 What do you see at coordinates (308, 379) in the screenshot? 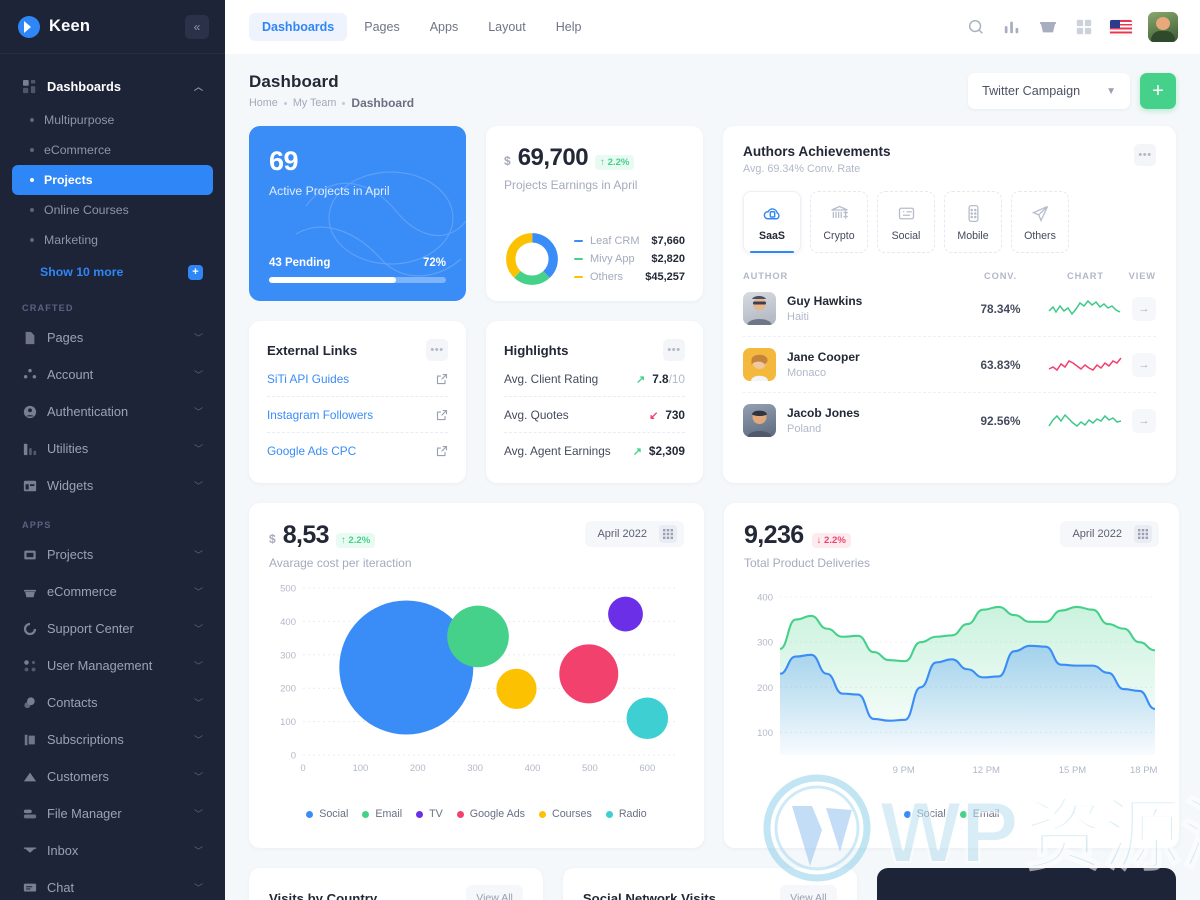
I see `external-link-label: SiTi API Guides` at bounding box center [308, 379].